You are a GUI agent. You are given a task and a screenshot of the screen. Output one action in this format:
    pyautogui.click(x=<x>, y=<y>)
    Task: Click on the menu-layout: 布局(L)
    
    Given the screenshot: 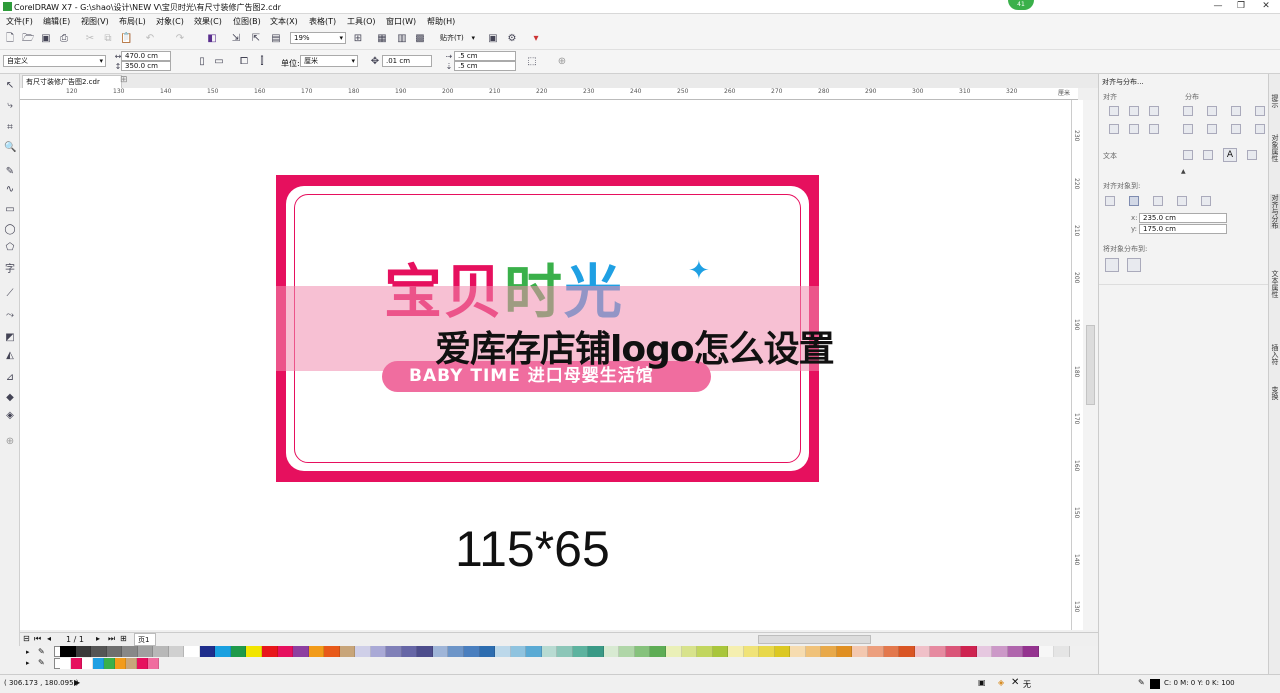 What is the action you would take?
    pyautogui.click(x=132, y=21)
    